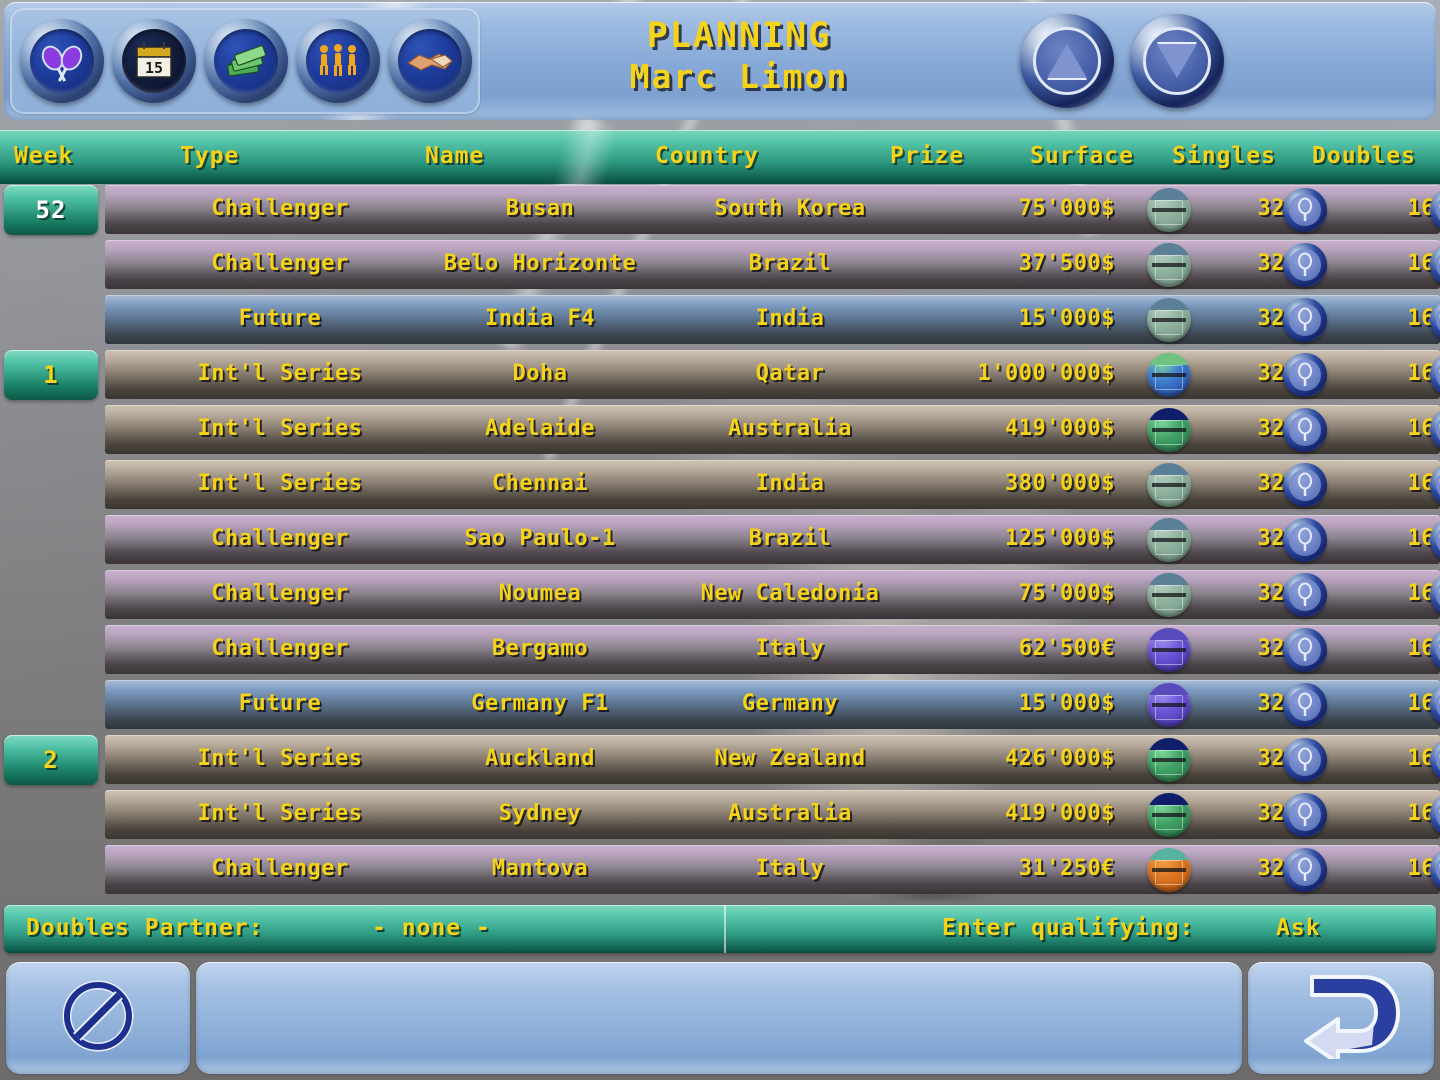  What do you see at coordinates (772, 870) in the screenshot?
I see `table-row: Challenger Mantova Italy 31'250€ 32 16` at bounding box center [772, 870].